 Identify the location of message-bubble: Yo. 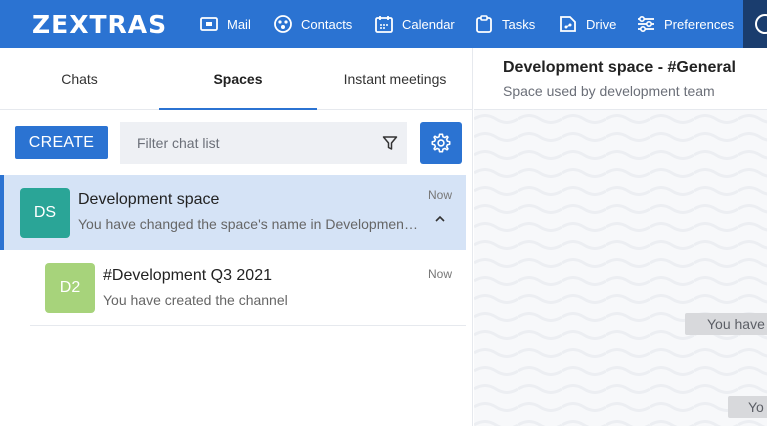
(747, 407).